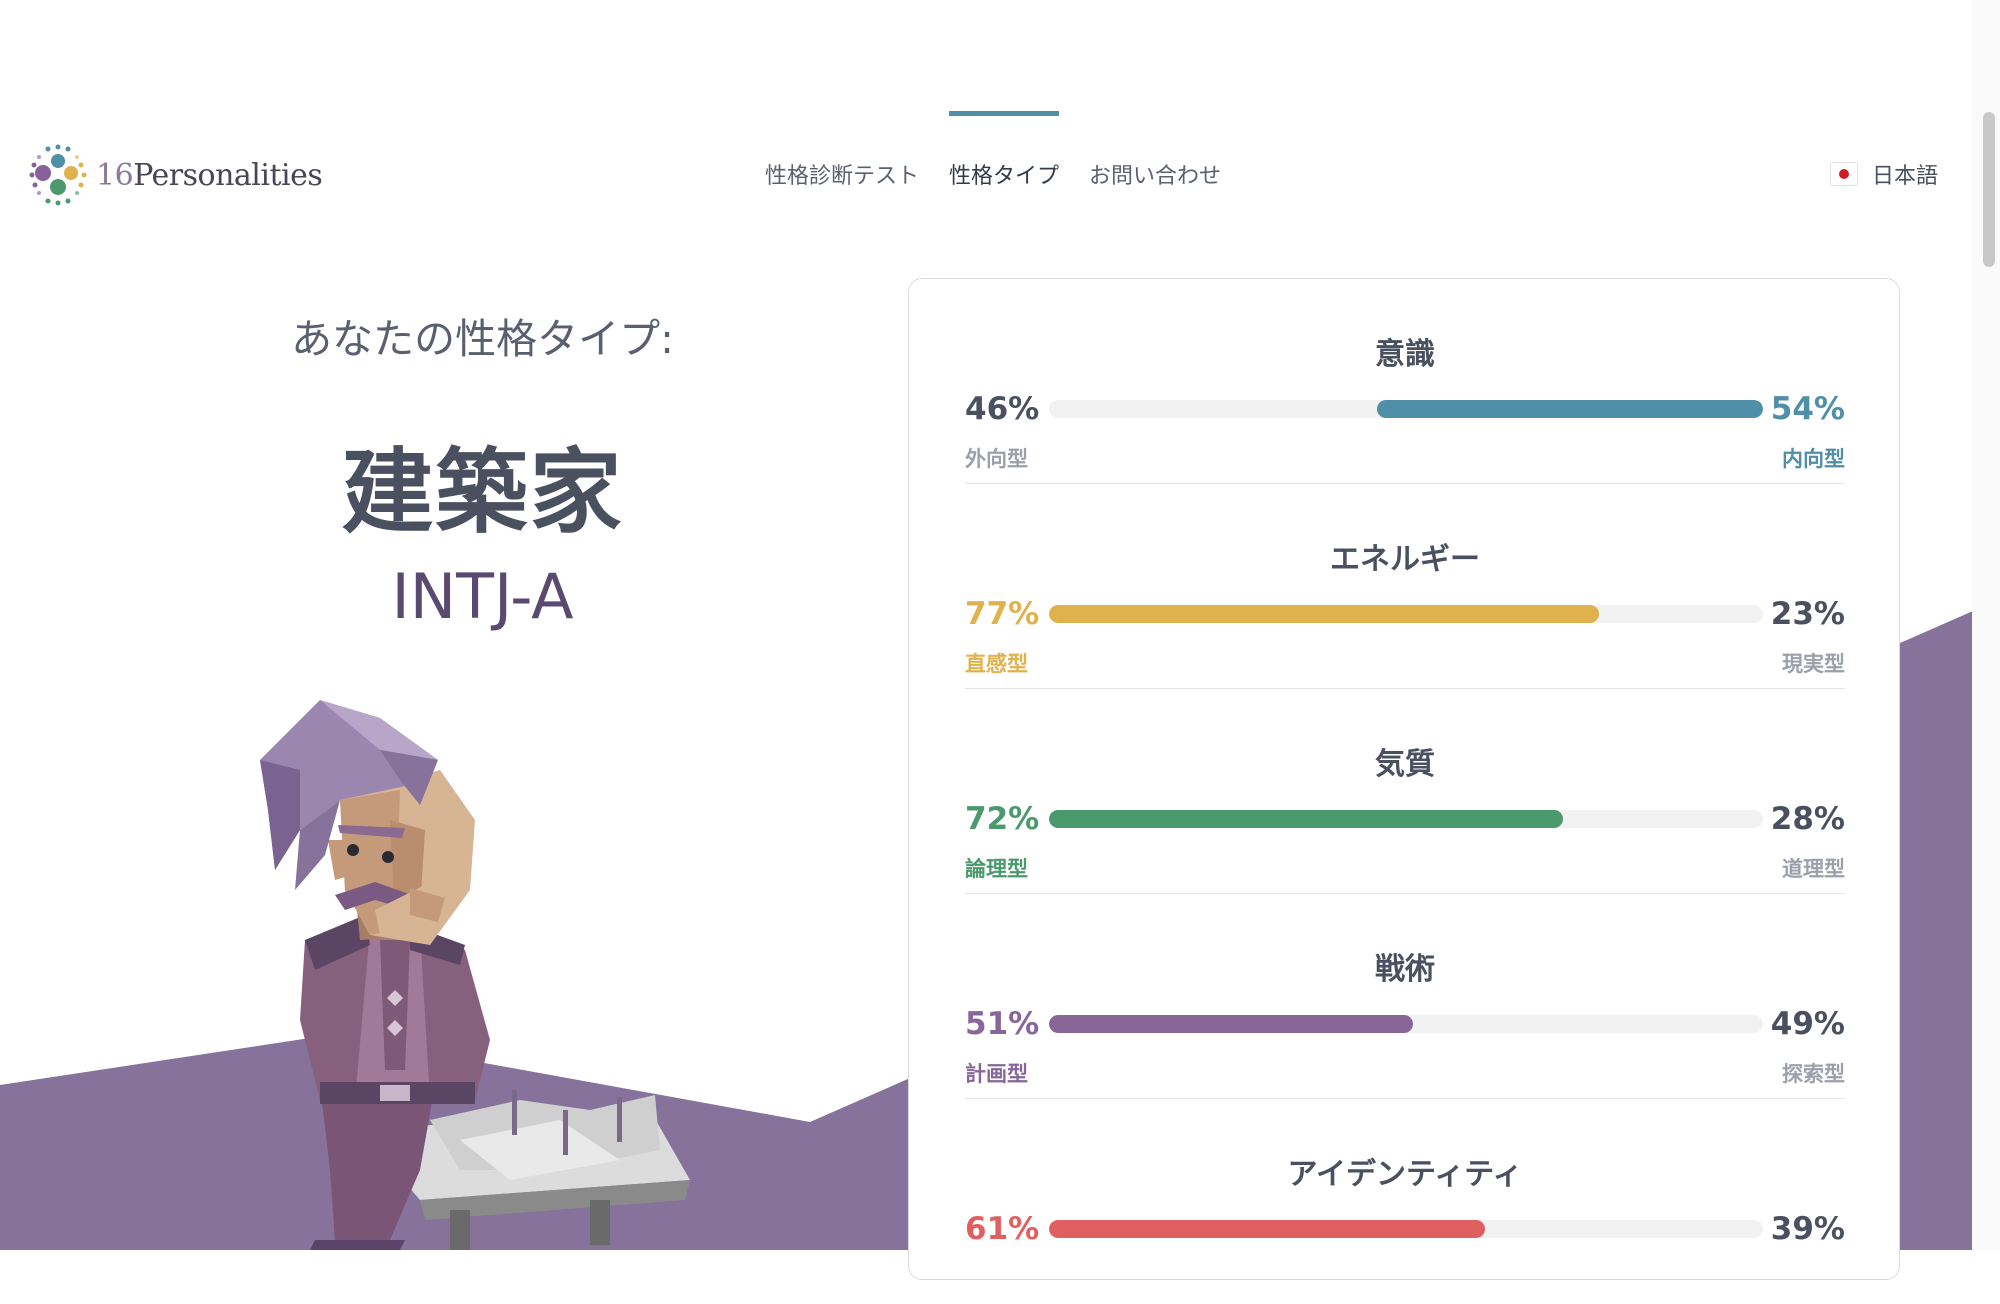 The image size is (2000, 1304). What do you see at coordinates (996, 664) in the screenshot?
I see `trait-left-label: 直感型` at bounding box center [996, 664].